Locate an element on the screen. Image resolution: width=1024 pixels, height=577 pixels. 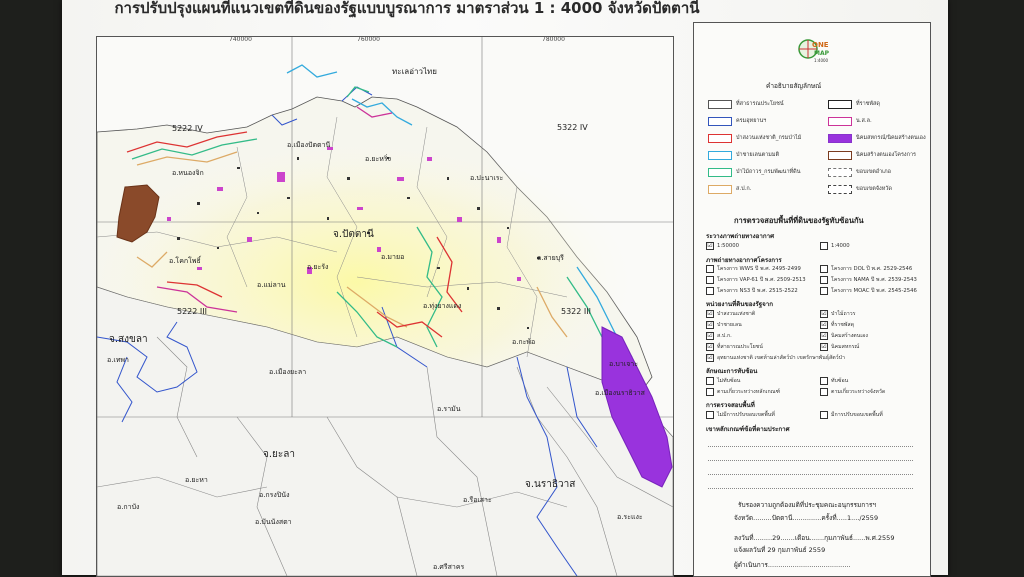
label-bacho: อ.บาเจาะ is located at coordinates (623, 364).